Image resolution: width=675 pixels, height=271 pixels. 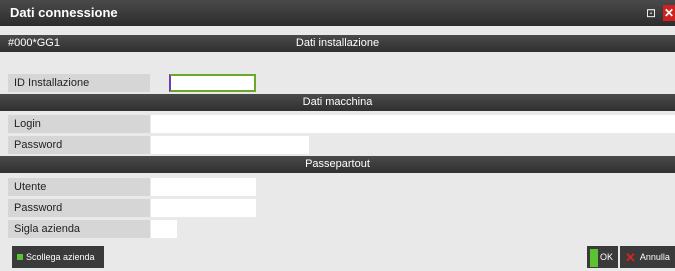 I want to click on user-label: Utente, so click(x=79, y=187).